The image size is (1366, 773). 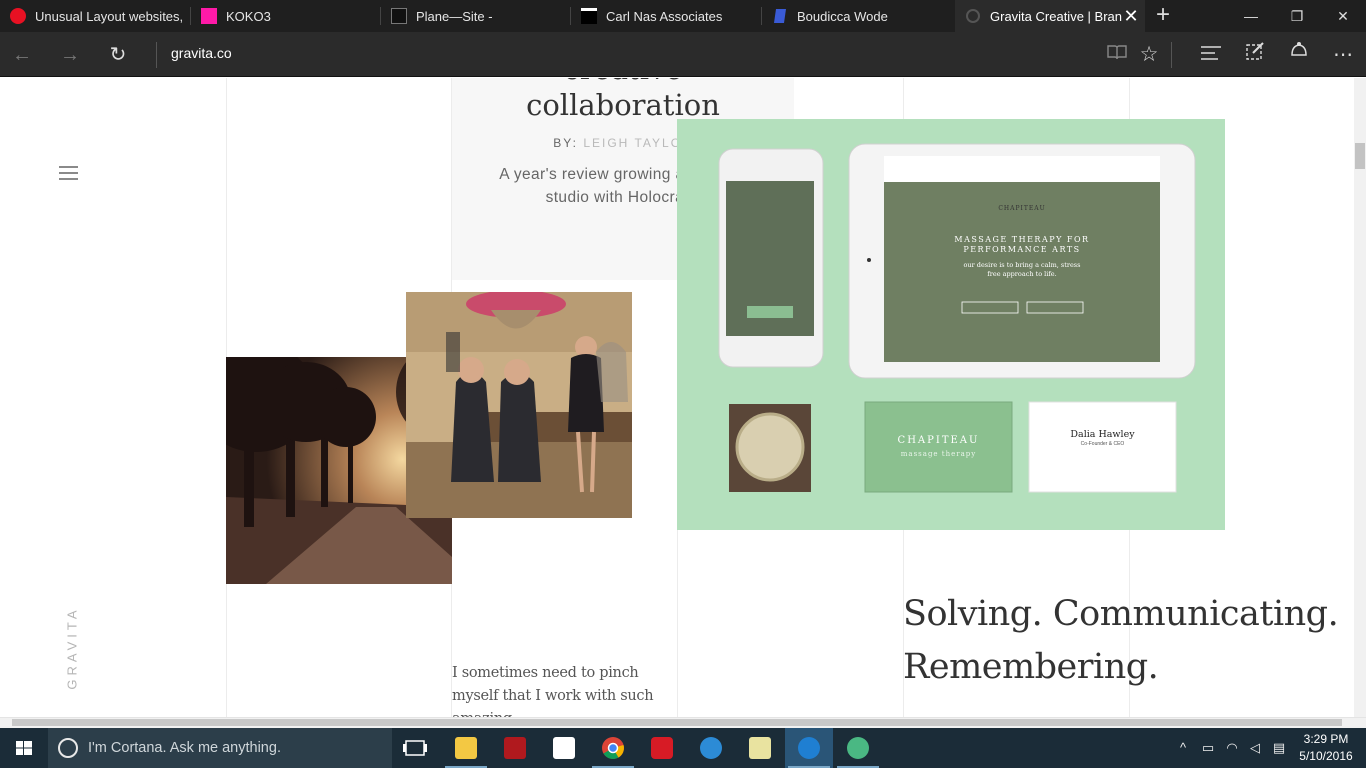 I want to click on folder-icon, so click(x=466, y=748).